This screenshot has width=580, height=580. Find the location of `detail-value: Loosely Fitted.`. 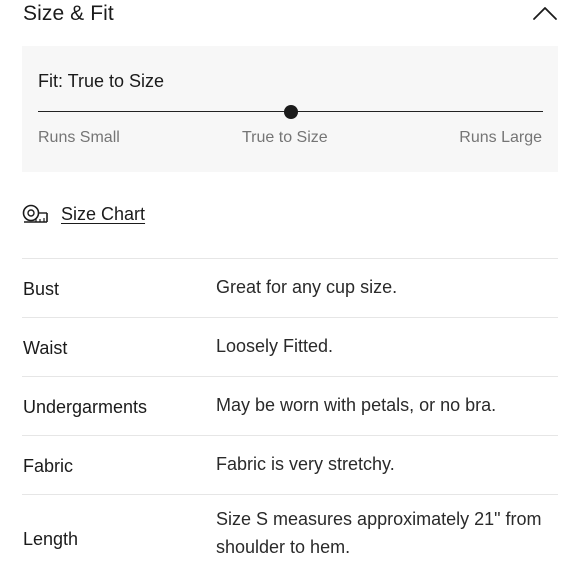

detail-value: Loosely Fitted. is located at coordinates (275, 346).